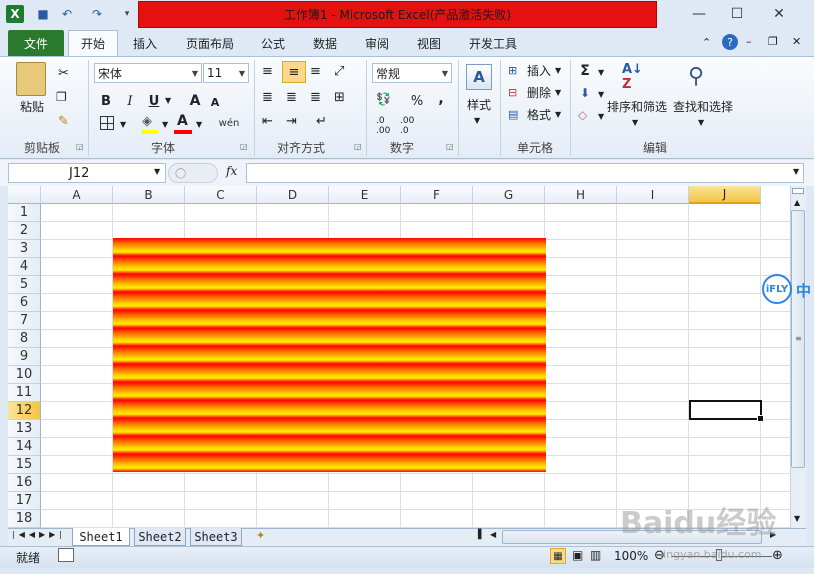 The height and width of the screenshot is (574, 814). What do you see at coordinates (417, 101) in the screenshot?
I see `percent-button: %` at bounding box center [417, 101].